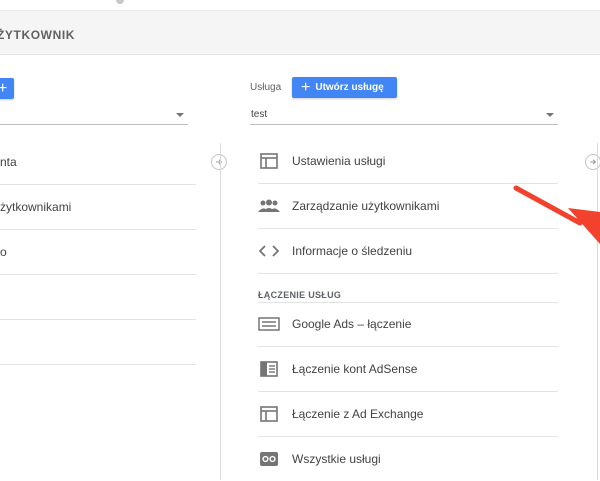 The height and width of the screenshot is (481, 600). I want to click on column-divider, so click(220, 311).